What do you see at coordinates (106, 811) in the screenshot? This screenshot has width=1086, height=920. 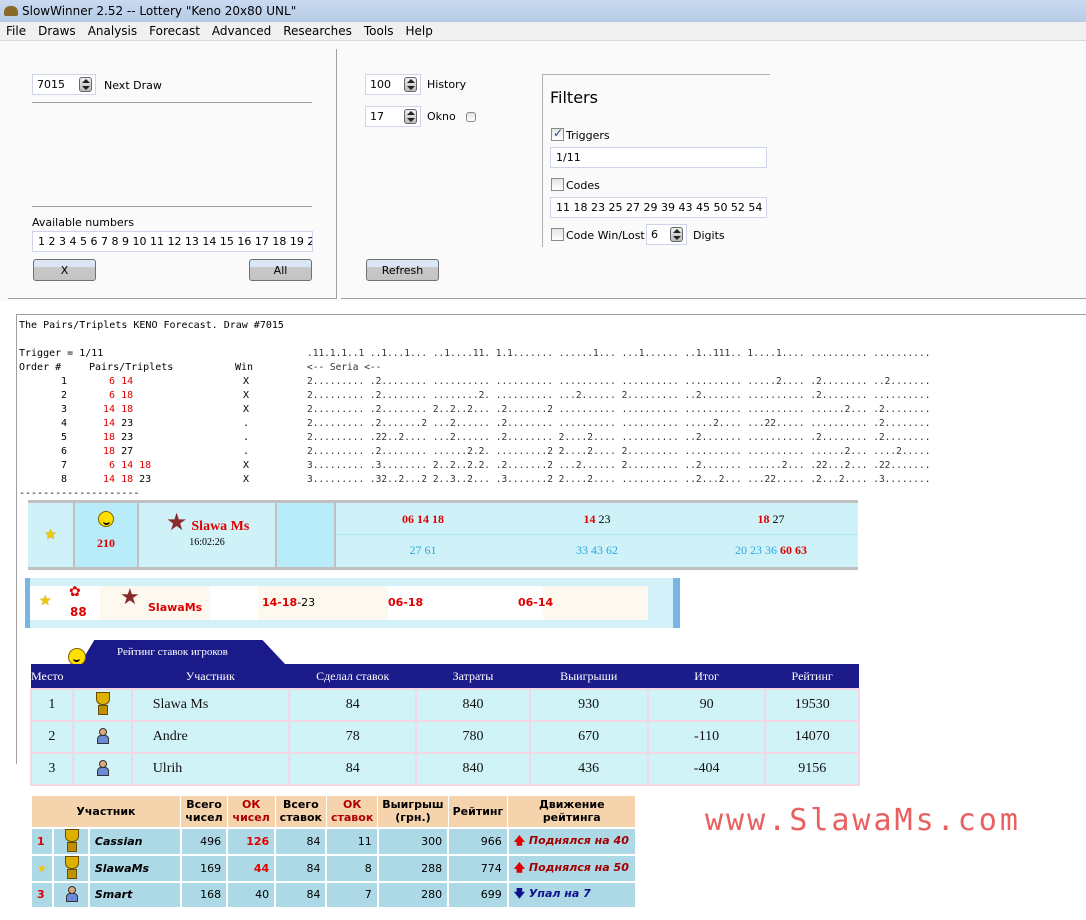 I see `stats-header: Участник` at bounding box center [106, 811].